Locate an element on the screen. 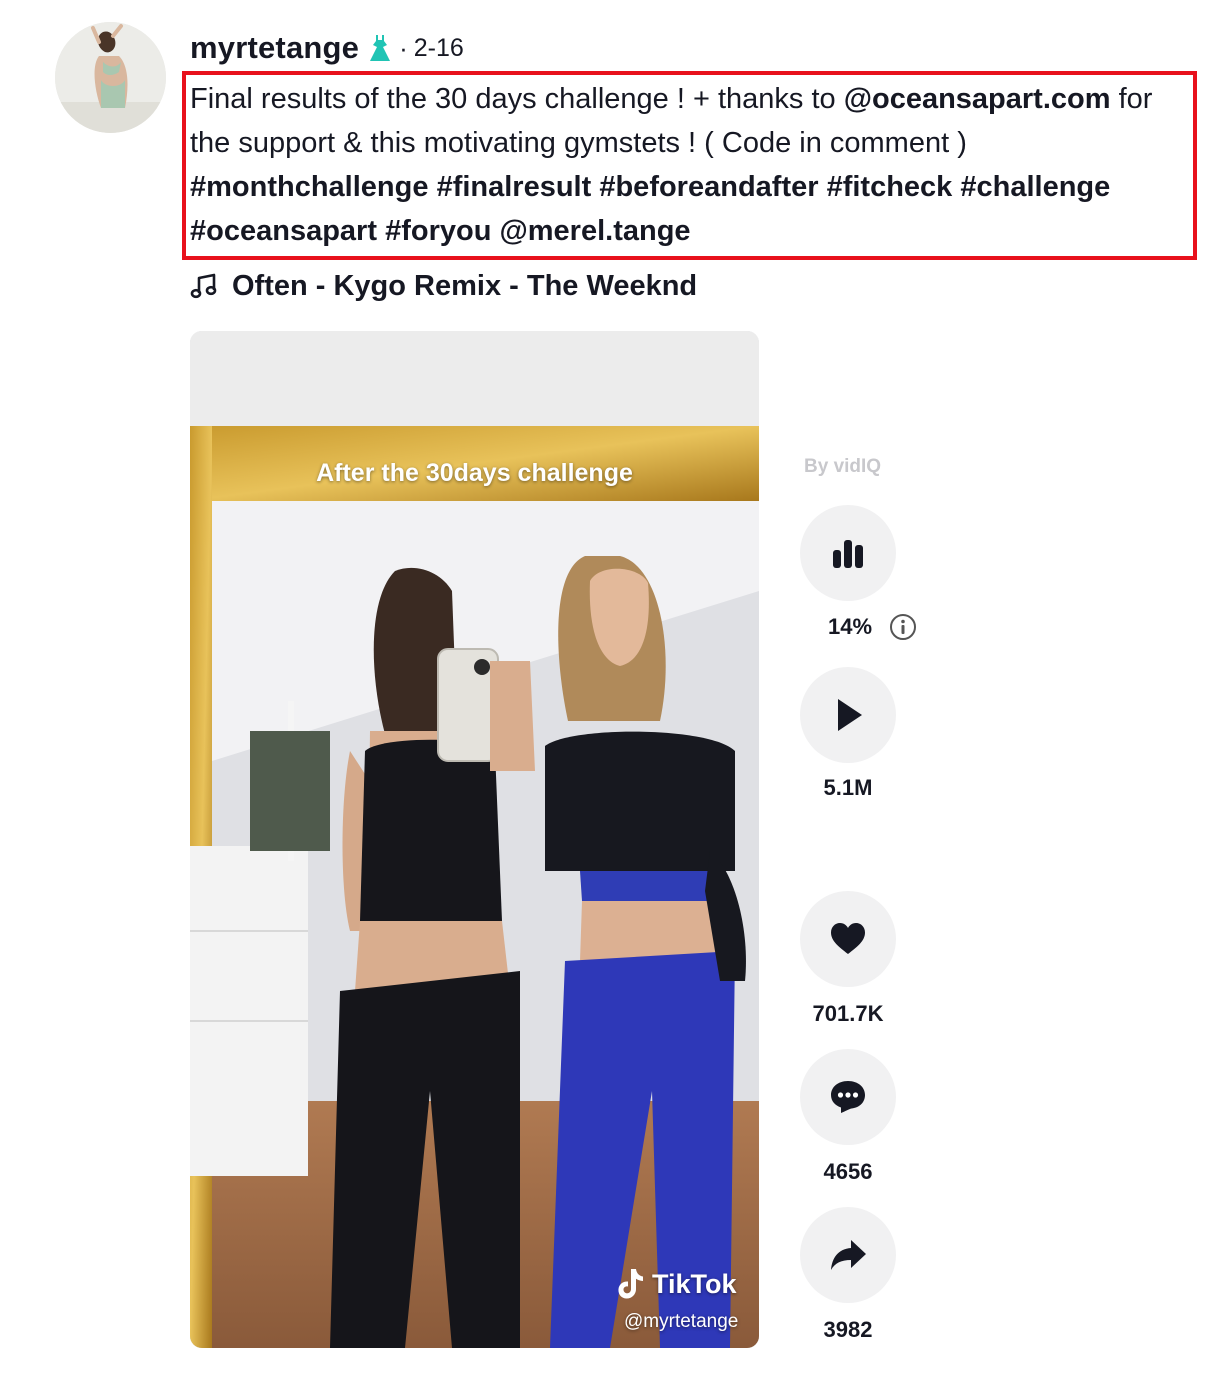 Image resolution: width=1222 pixels, height=1398 pixels. comment-icon is located at coordinates (848, 1097).